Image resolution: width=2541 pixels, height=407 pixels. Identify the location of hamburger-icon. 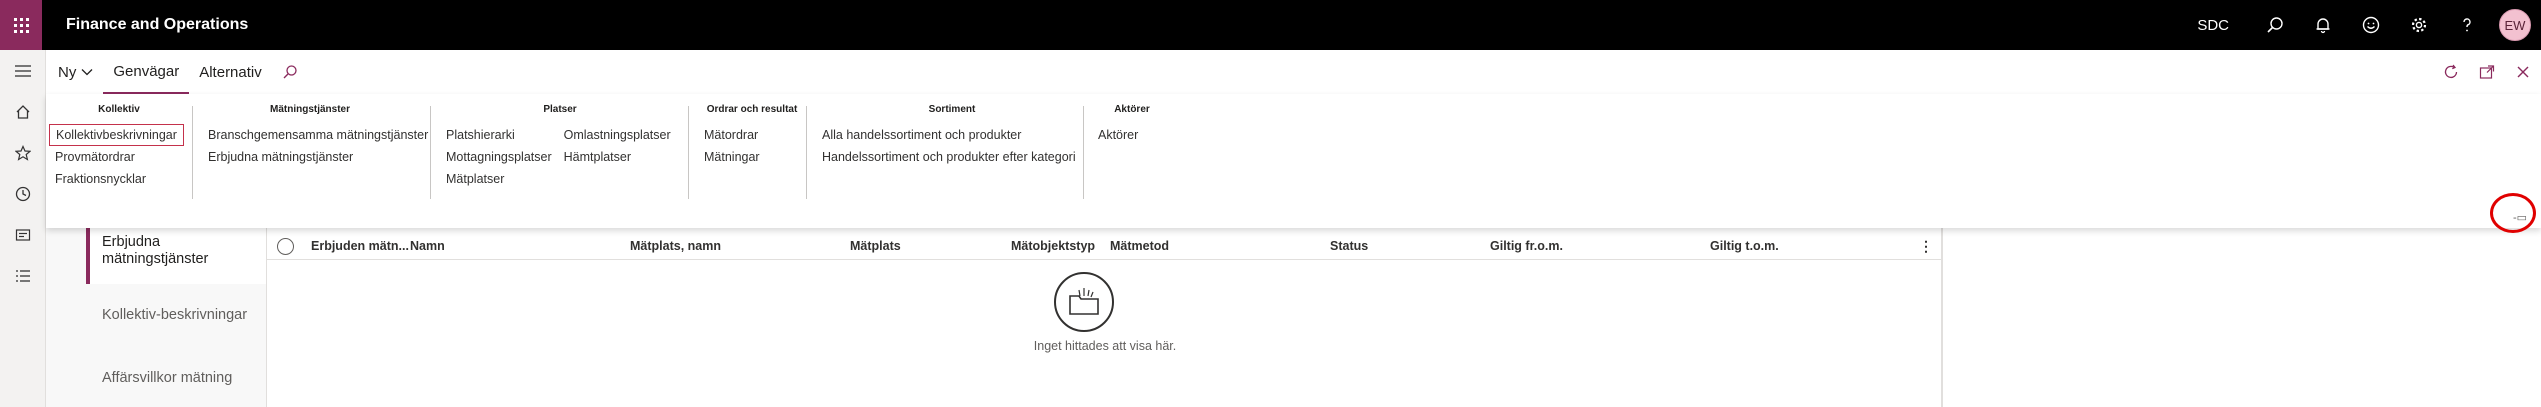
(23, 70).